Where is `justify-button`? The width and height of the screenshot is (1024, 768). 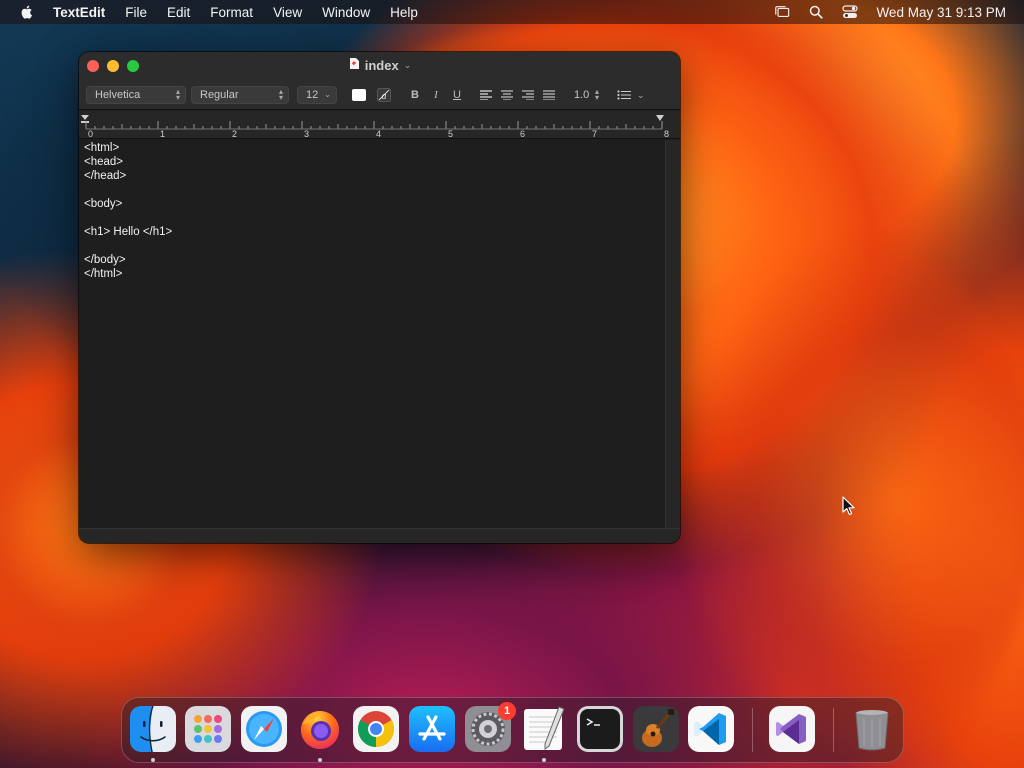
justify-button is located at coordinates (549, 95).